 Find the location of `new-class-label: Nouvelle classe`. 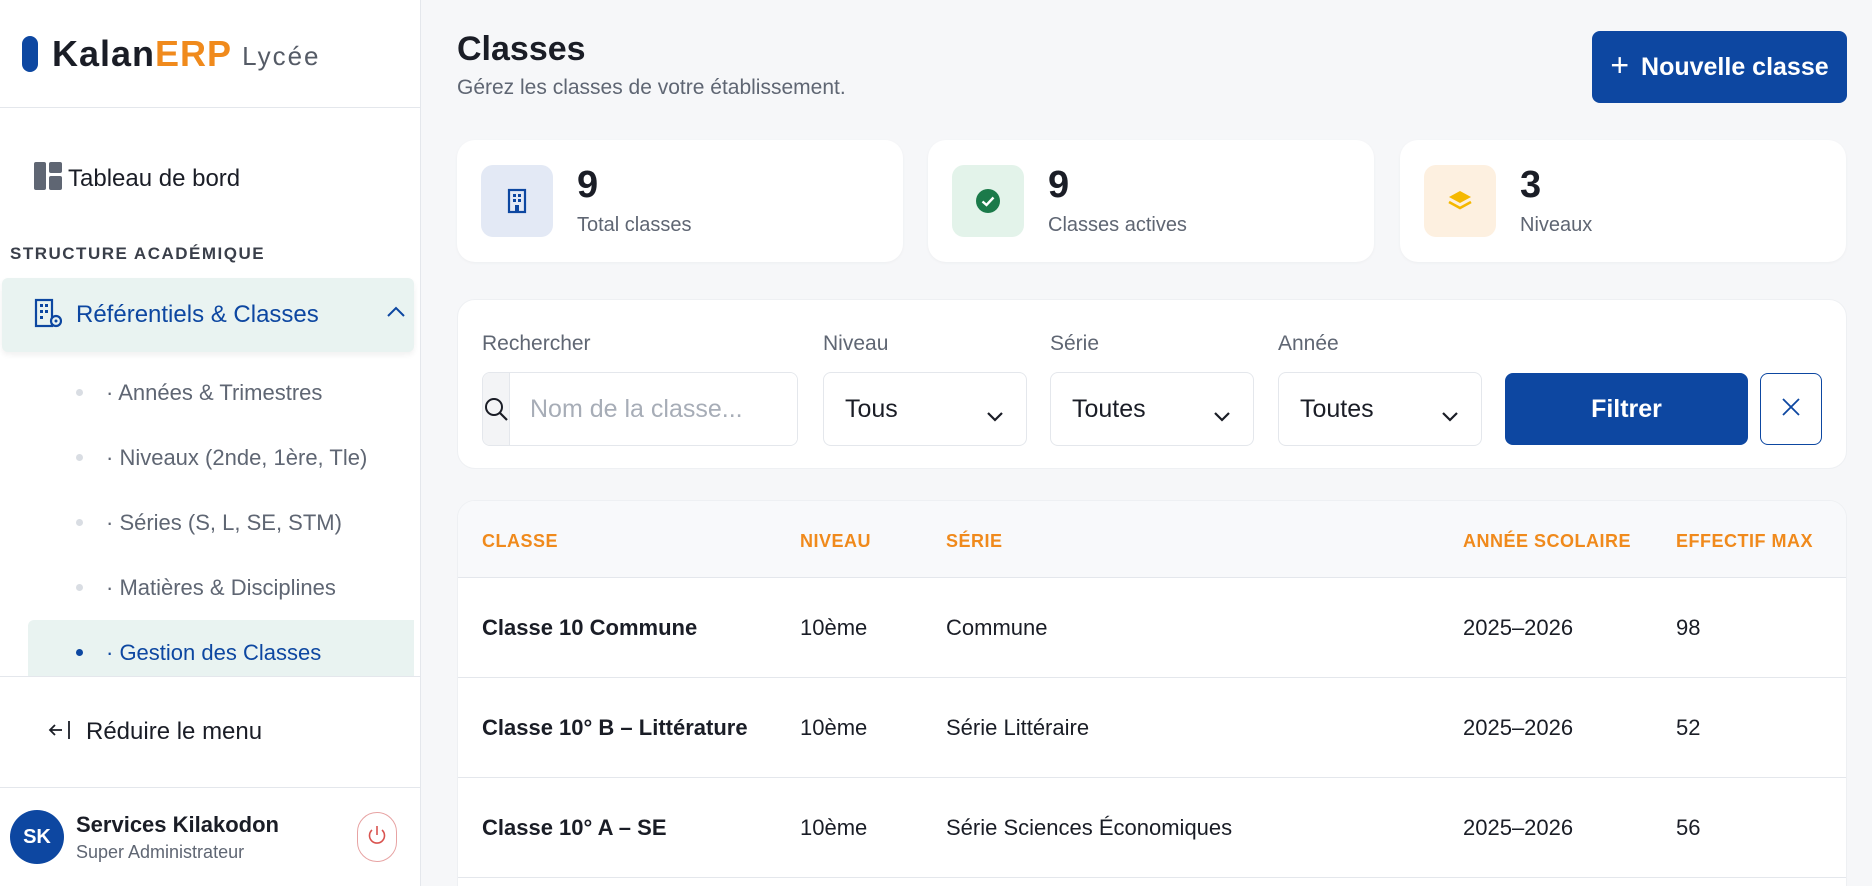

new-class-label: Nouvelle classe is located at coordinates (1735, 66).